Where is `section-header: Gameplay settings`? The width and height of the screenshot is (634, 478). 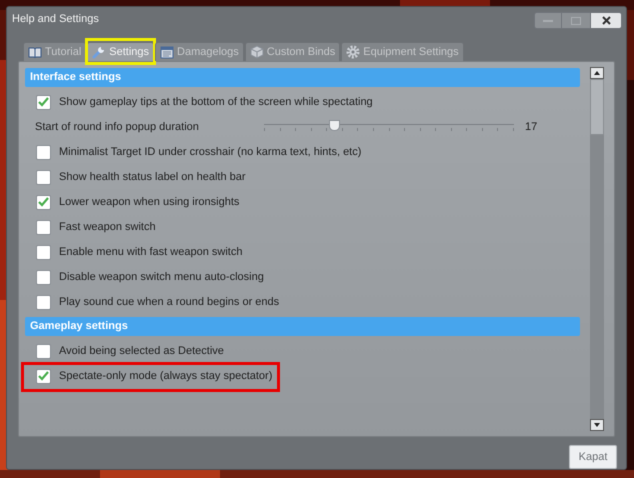
section-header: Gameplay settings is located at coordinates (302, 326).